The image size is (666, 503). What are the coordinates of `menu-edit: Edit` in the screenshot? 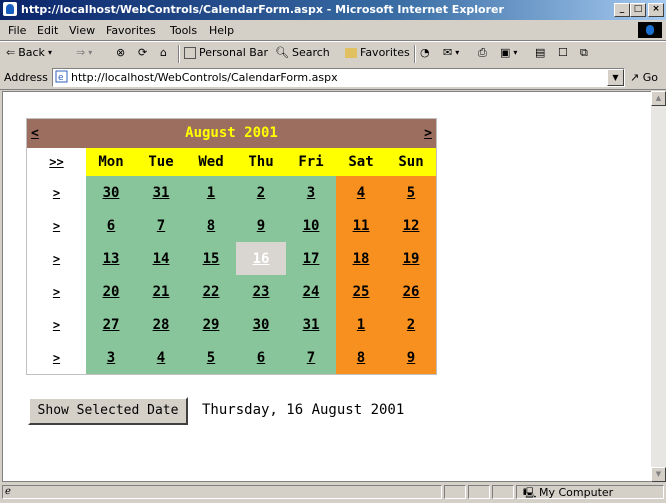 It's located at (47, 30).